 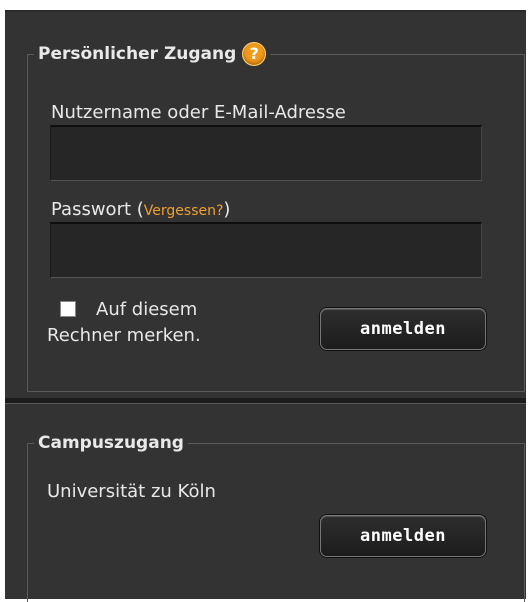 What do you see at coordinates (266, 153) in the screenshot?
I see `username-input` at bounding box center [266, 153].